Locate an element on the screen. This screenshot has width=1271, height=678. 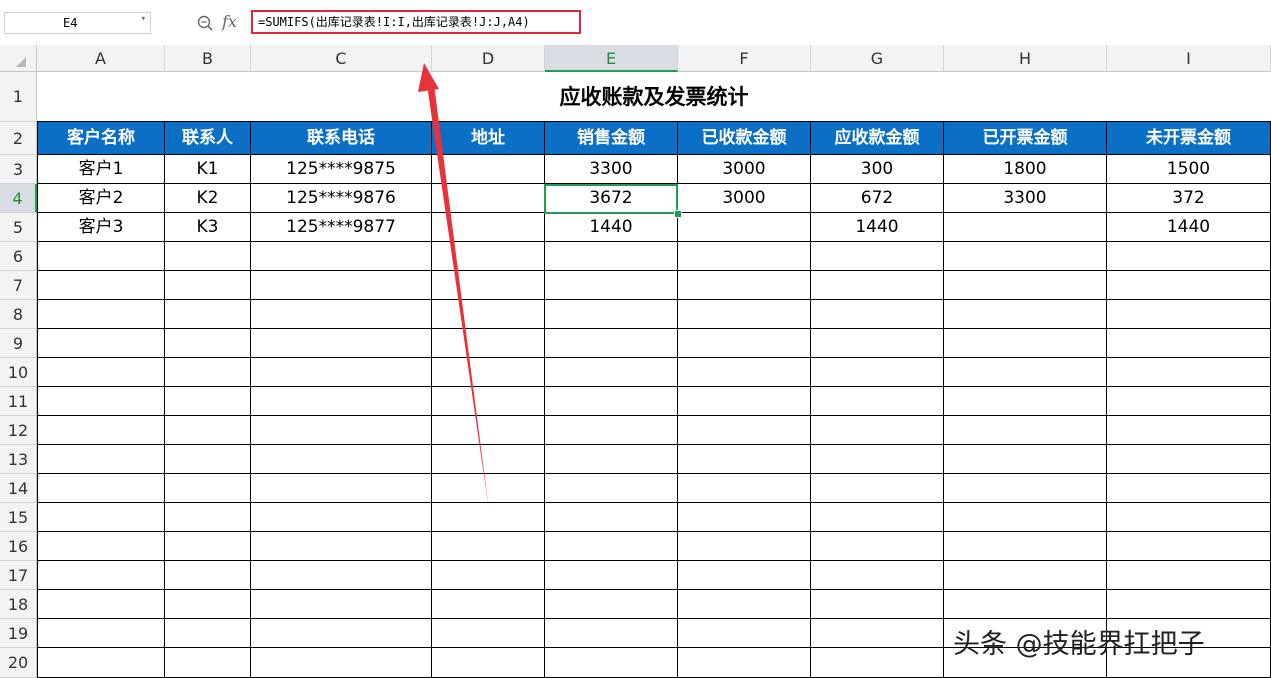
cell-b6 is located at coordinates (208, 256).